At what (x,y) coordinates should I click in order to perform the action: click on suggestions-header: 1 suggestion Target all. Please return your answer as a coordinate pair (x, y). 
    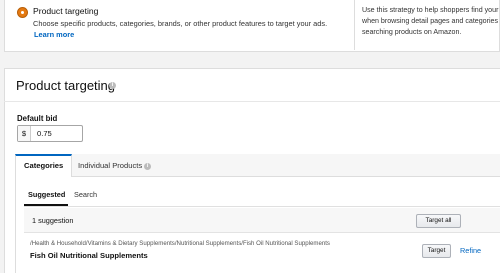
    Looking at the image, I should click on (262, 220).